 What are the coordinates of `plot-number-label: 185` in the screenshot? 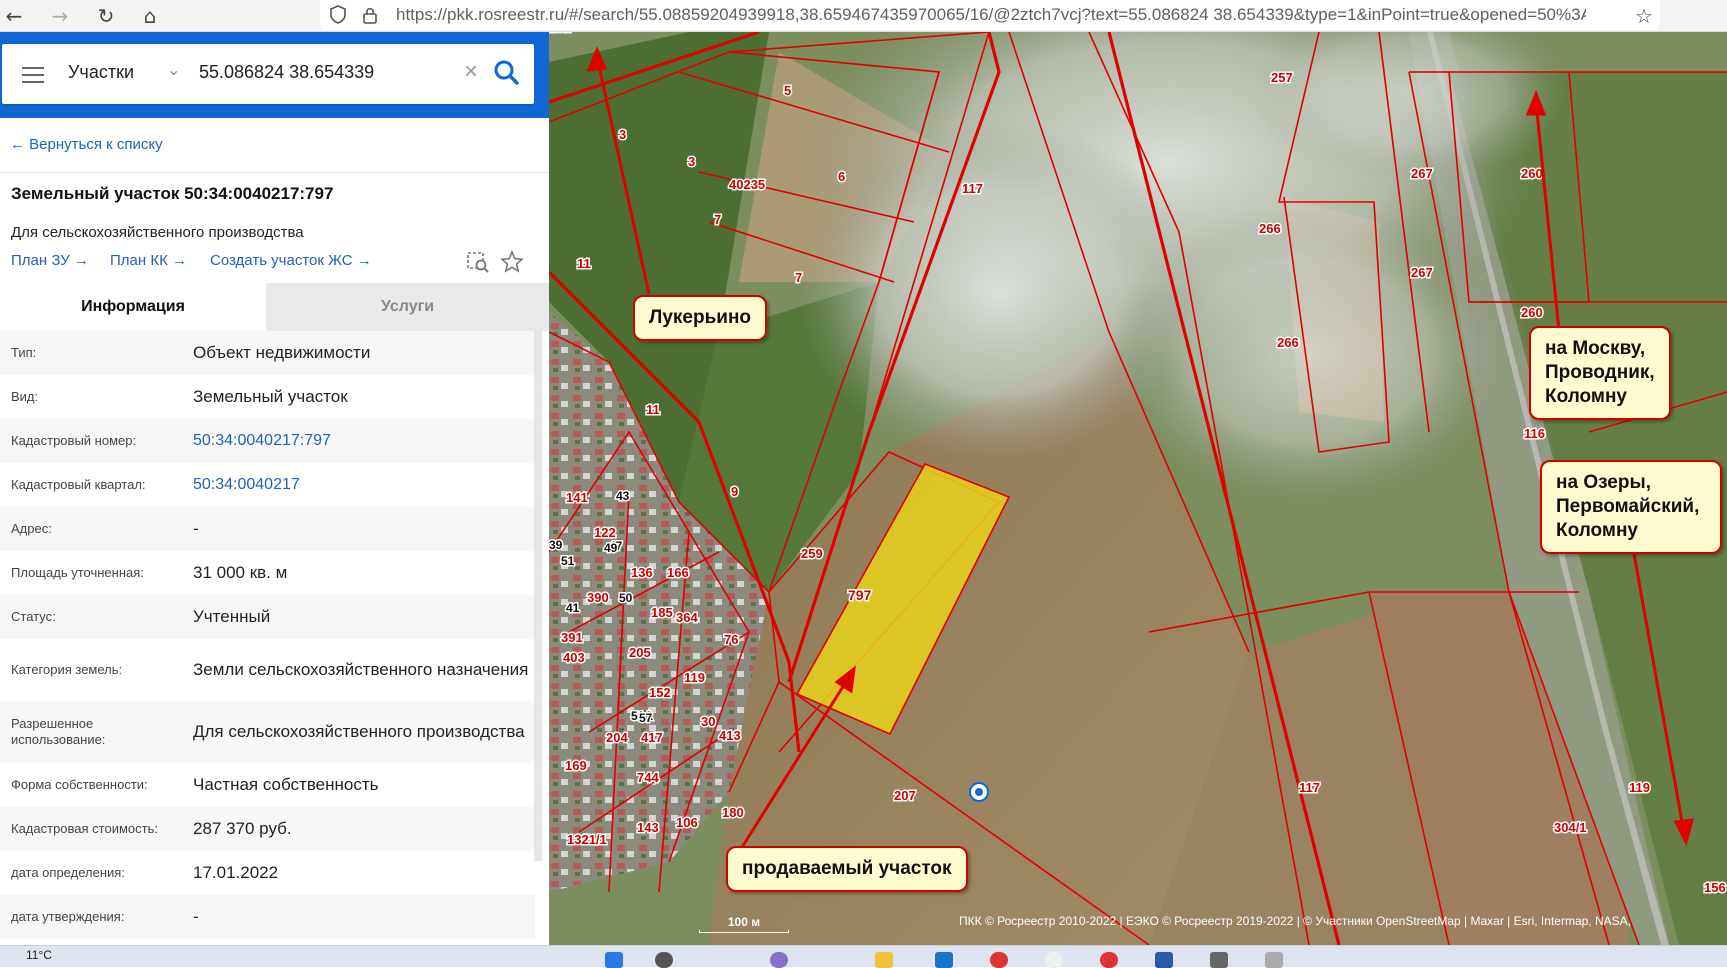 It's located at (662, 612).